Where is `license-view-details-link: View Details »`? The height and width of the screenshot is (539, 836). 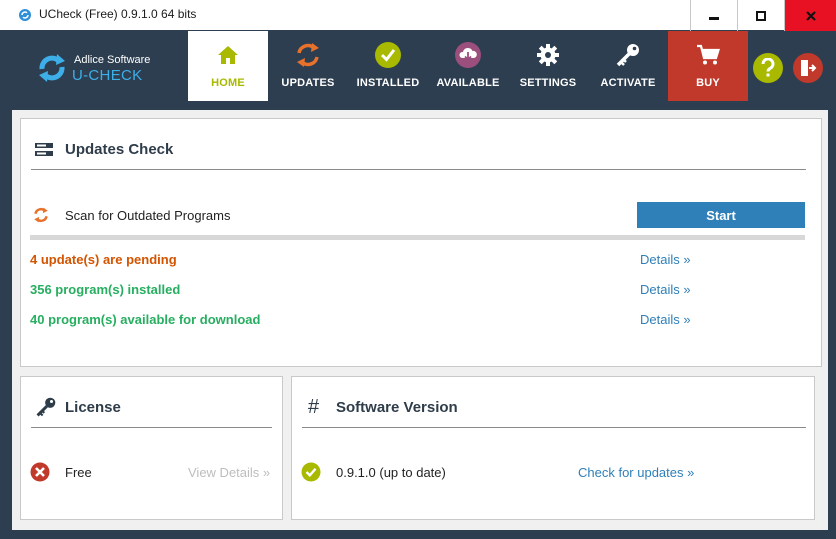 license-view-details-link: View Details » is located at coordinates (229, 472).